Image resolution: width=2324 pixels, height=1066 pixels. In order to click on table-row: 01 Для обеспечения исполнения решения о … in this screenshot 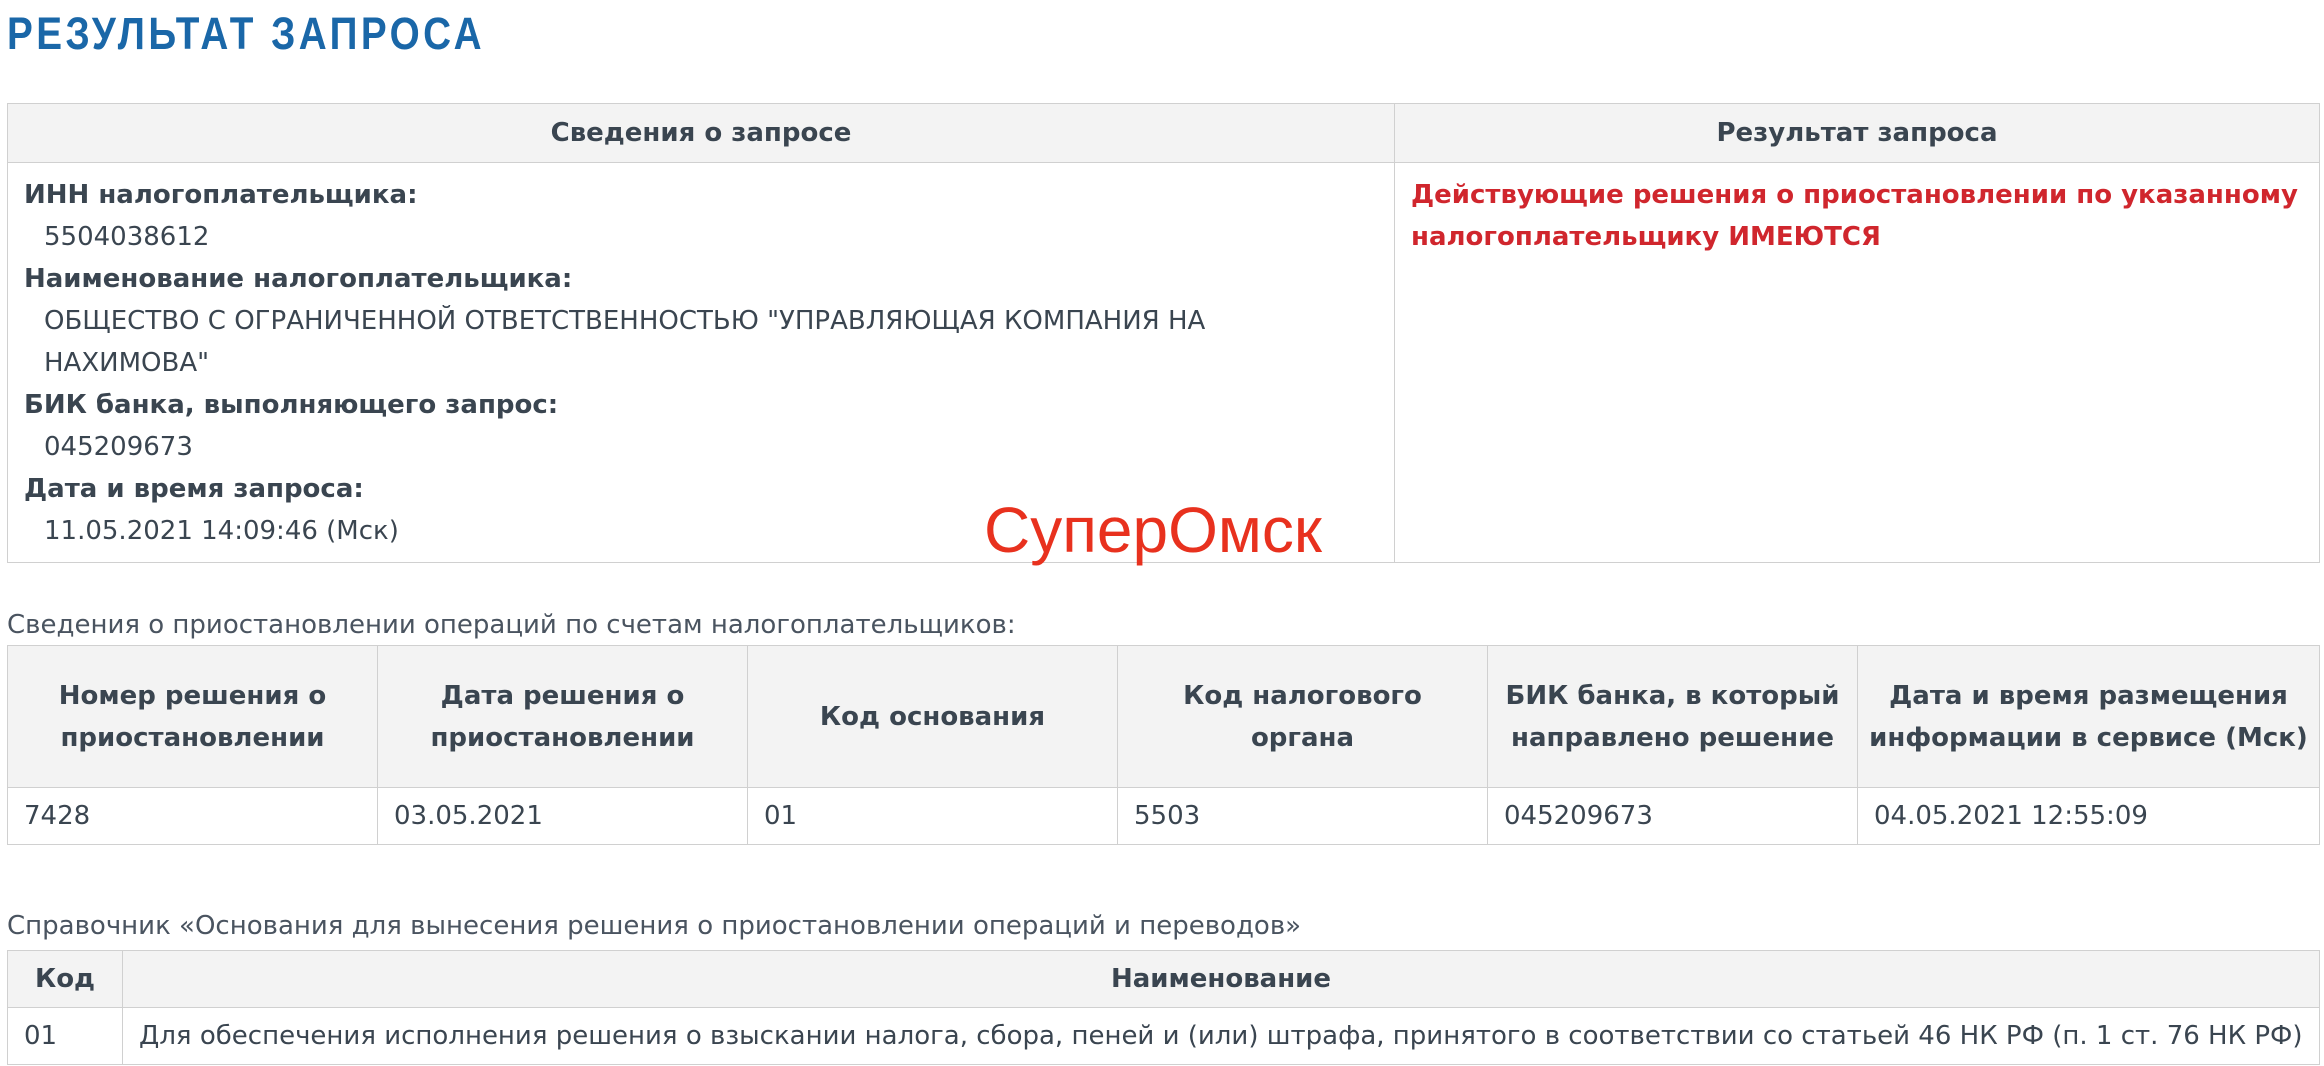, I will do `click(1163, 1036)`.